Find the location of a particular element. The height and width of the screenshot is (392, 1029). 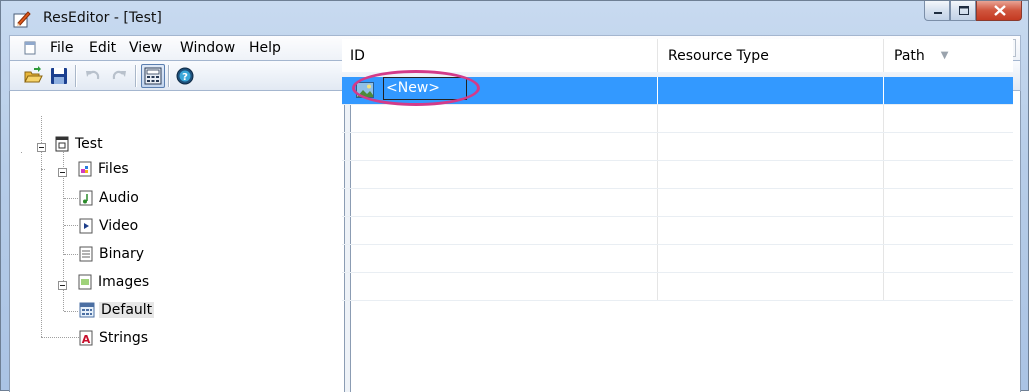

close-button is located at coordinates (999, 11).